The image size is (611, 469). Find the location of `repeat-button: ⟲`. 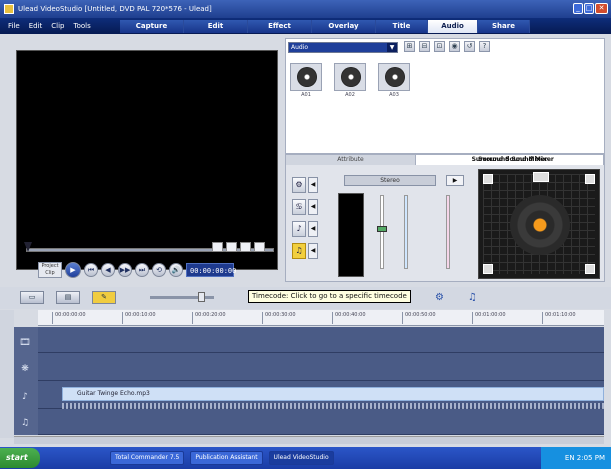

repeat-button: ⟲ is located at coordinates (159, 270).